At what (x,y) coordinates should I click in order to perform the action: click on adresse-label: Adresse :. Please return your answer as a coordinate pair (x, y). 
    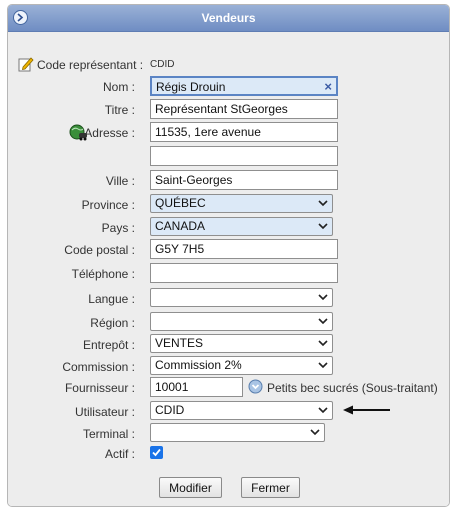
    Looking at the image, I should click on (109, 133).